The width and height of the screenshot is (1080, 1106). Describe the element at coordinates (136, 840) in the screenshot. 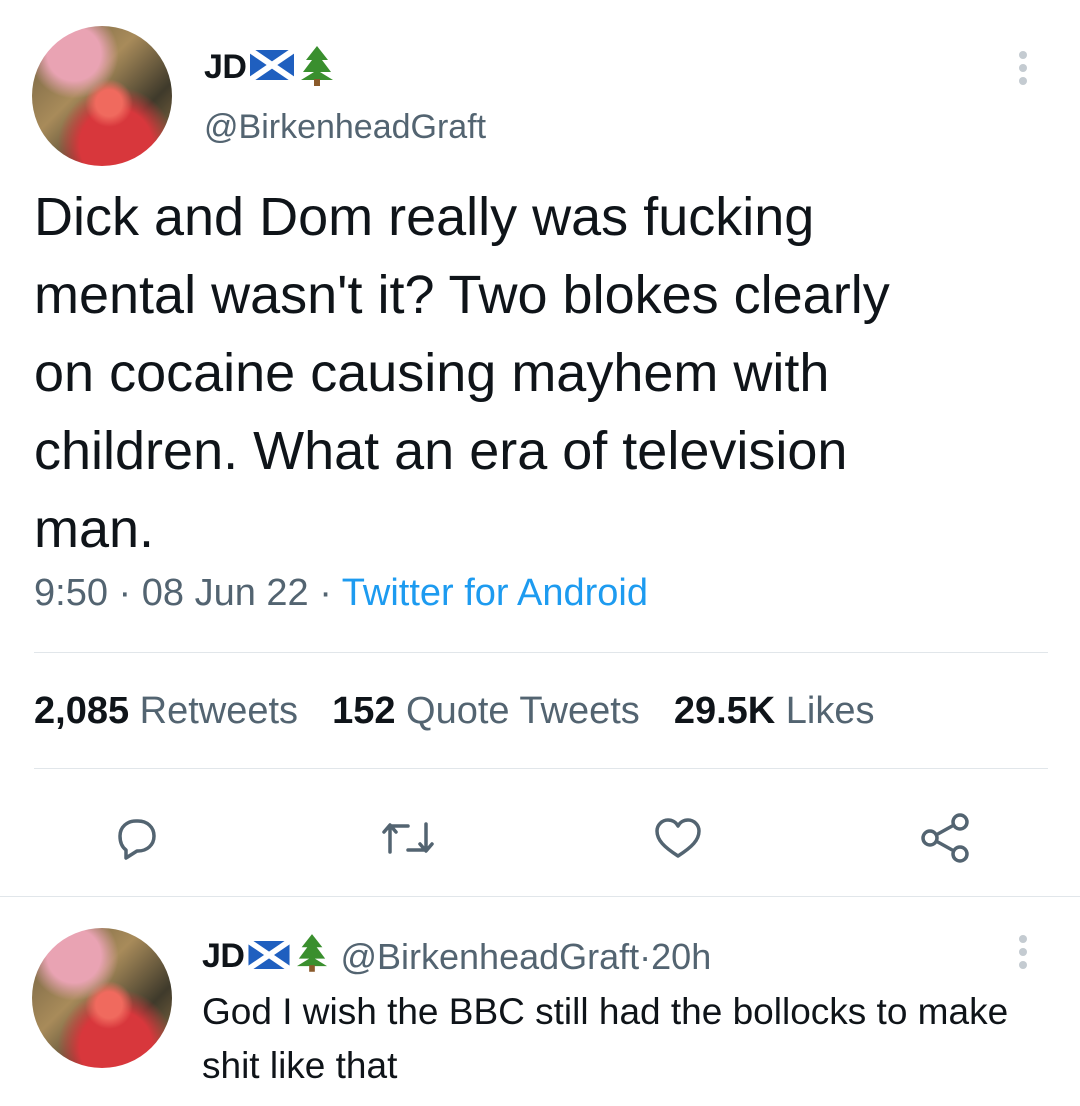

I see `reply-icon` at that location.